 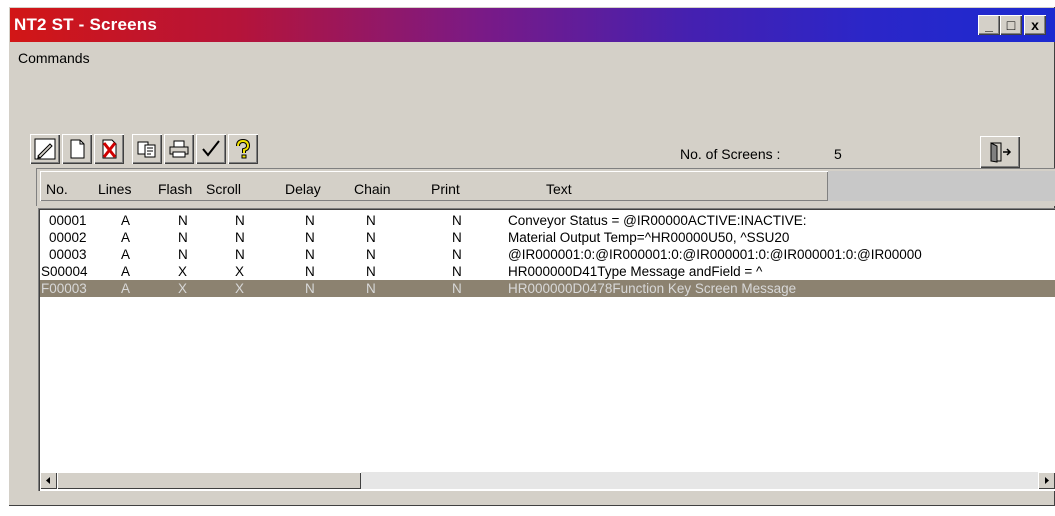 I want to click on exit-button, so click(x=1000, y=152).